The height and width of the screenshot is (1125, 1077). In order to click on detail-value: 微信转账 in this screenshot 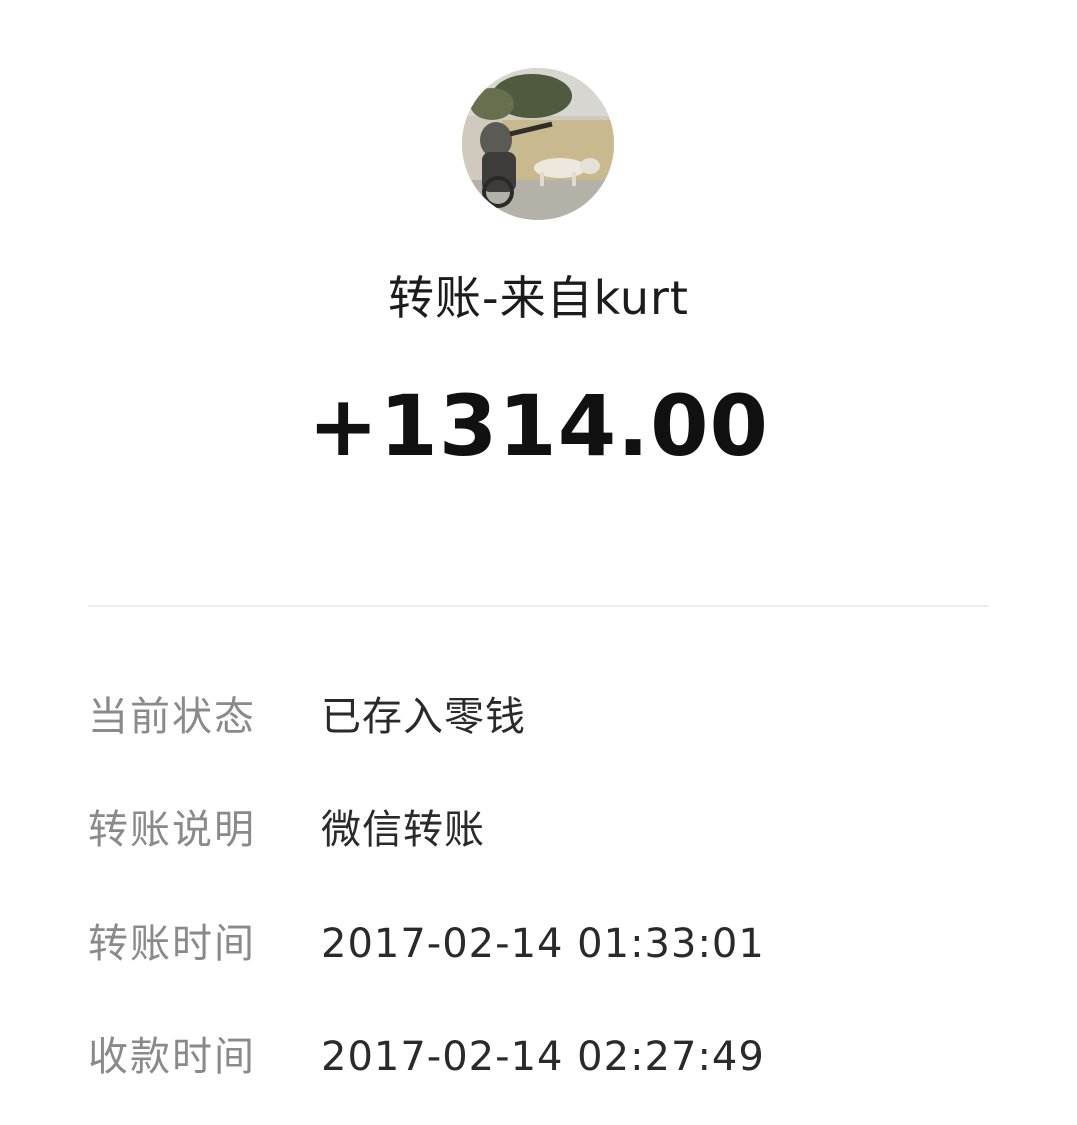, I will do `click(403, 830)`.